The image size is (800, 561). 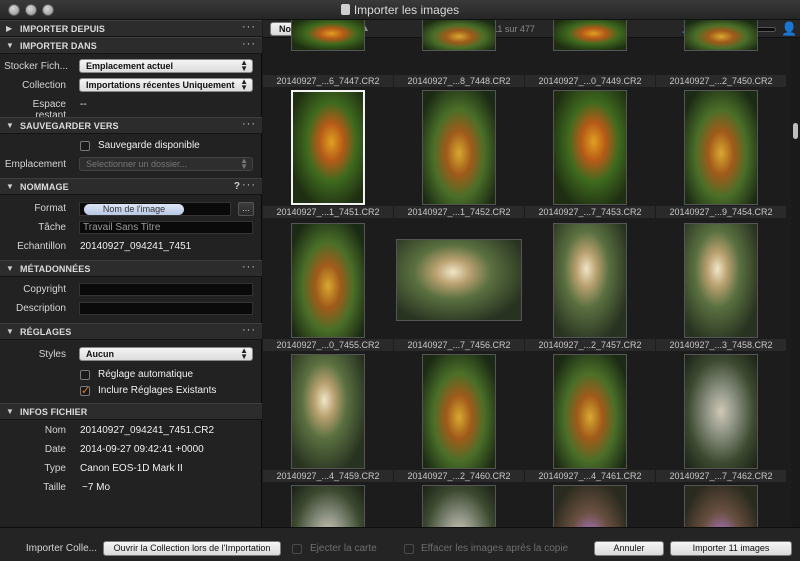 What do you see at coordinates (166, 164) in the screenshot?
I see `backup-location-select: Selectionner un dossier... ▲ ▼` at bounding box center [166, 164].